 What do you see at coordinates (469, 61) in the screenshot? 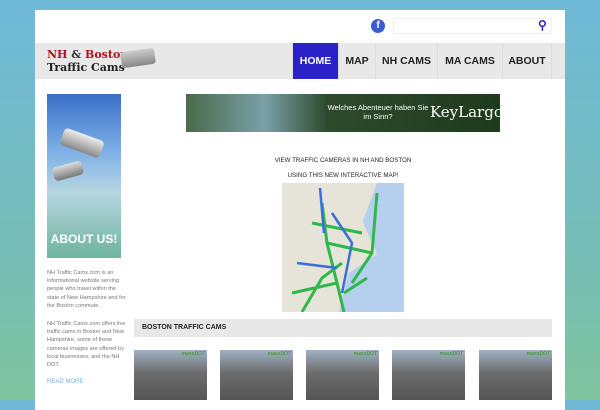
I see `nav-ma-cams: MA CAMS` at bounding box center [469, 61].